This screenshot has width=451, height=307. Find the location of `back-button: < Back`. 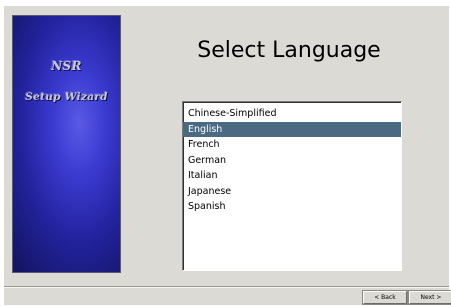

back-button: < Back is located at coordinates (385, 297).